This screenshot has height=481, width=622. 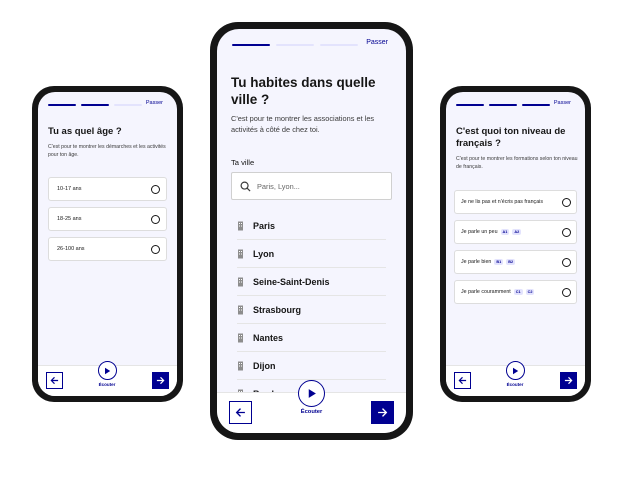 I want to click on question-title: Tu as quel âge ?, so click(x=85, y=131).